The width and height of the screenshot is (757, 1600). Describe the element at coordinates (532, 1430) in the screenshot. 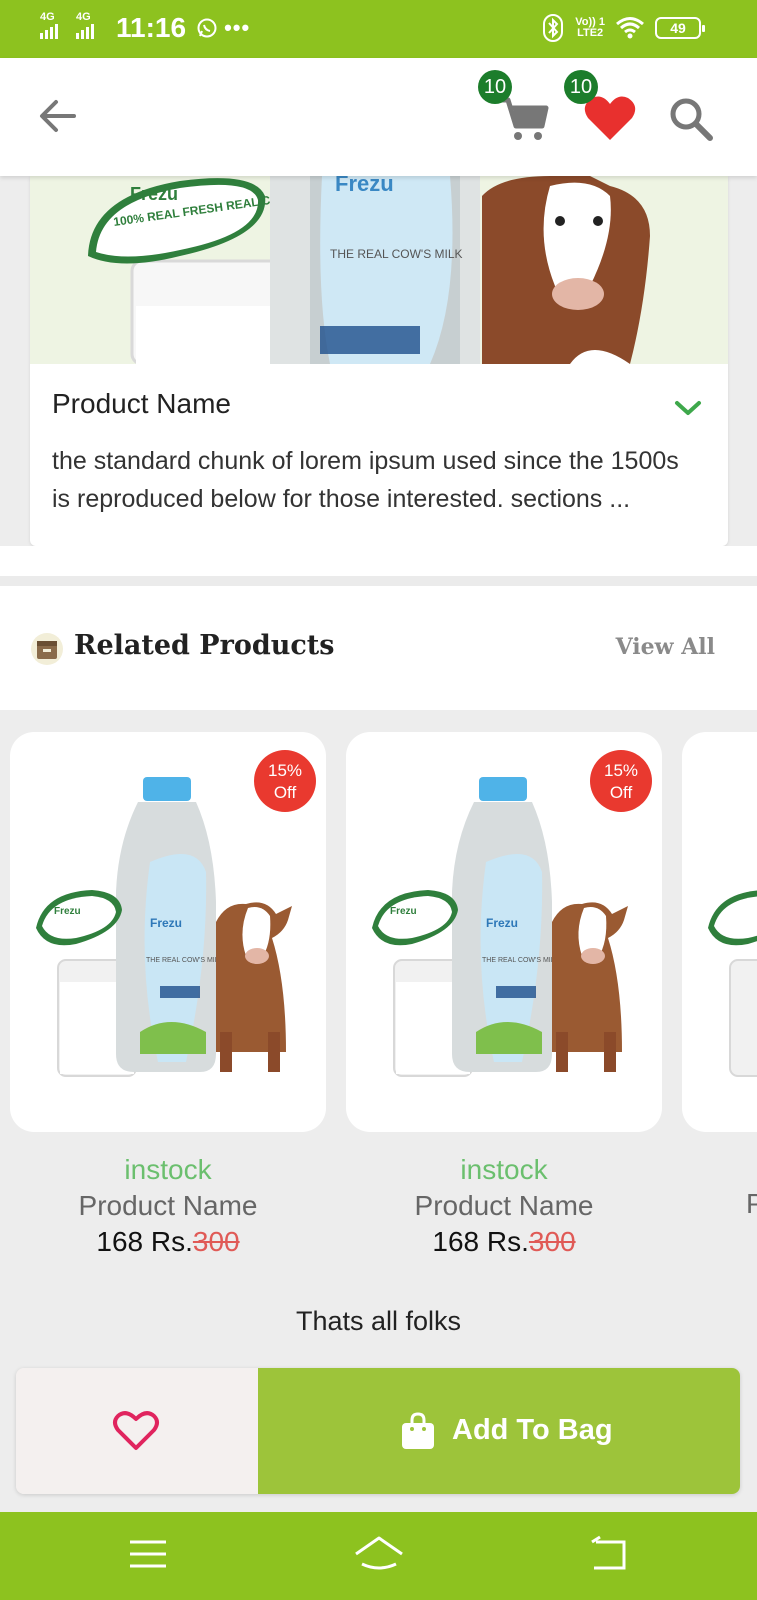

I see `add-to-bag-label: Add To Bag` at that location.